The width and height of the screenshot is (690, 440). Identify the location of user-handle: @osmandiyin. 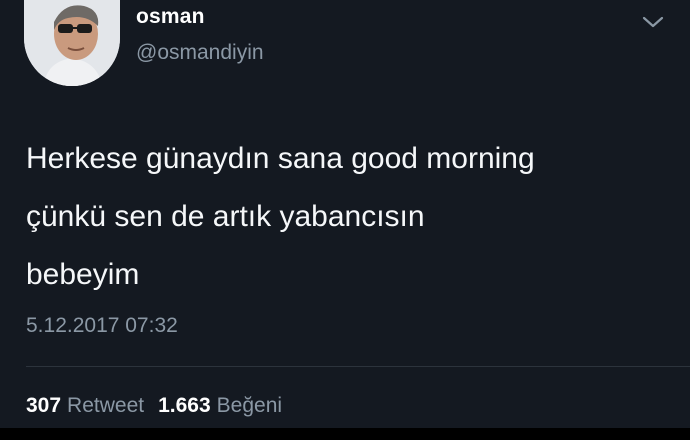
(200, 53).